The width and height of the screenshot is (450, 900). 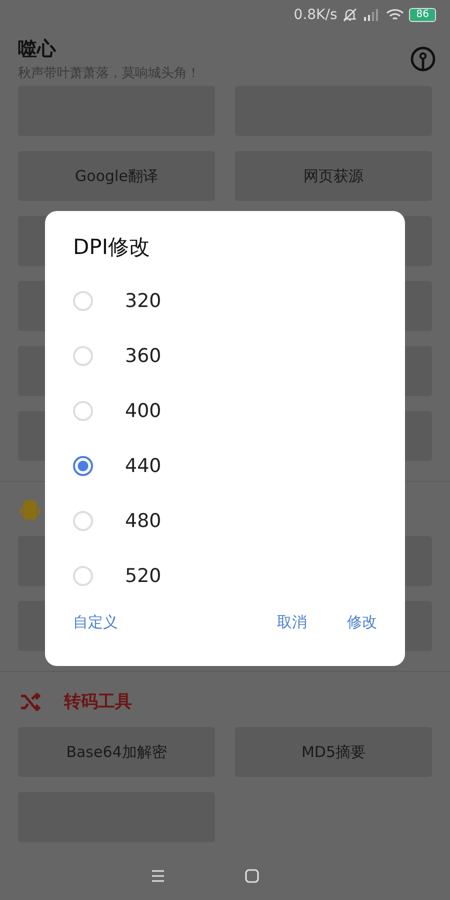 I want to click on home-icon, so click(x=252, y=876).